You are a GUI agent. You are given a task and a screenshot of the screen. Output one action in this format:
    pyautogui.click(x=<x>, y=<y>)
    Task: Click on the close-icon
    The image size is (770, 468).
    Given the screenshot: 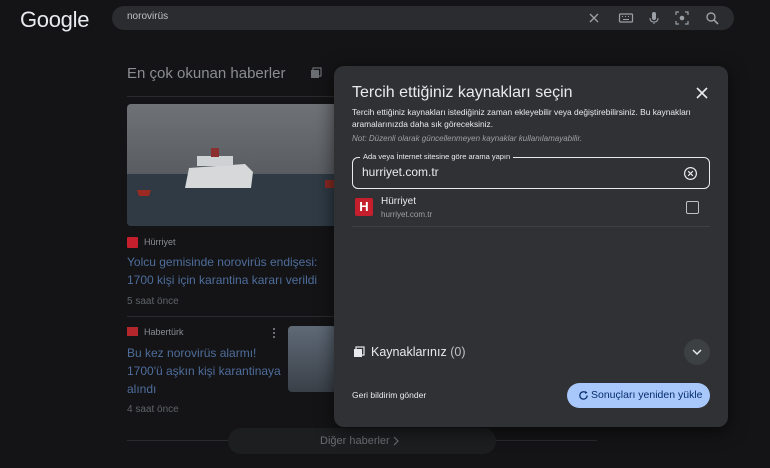 What is the action you would take?
    pyautogui.click(x=702, y=93)
    